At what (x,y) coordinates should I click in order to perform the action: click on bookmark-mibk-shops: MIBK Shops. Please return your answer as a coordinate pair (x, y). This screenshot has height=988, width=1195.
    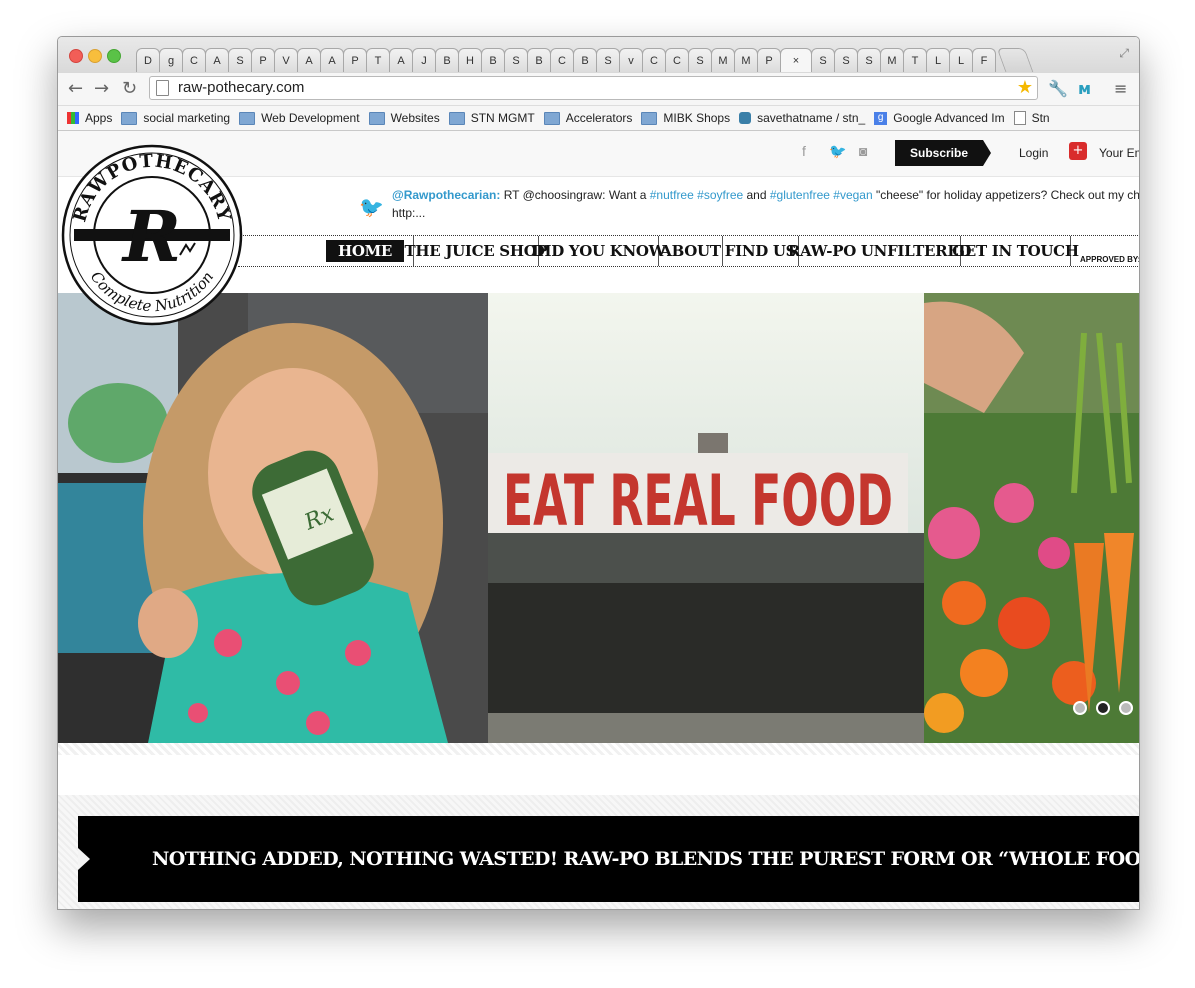
    Looking at the image, I should click on (685, 118).